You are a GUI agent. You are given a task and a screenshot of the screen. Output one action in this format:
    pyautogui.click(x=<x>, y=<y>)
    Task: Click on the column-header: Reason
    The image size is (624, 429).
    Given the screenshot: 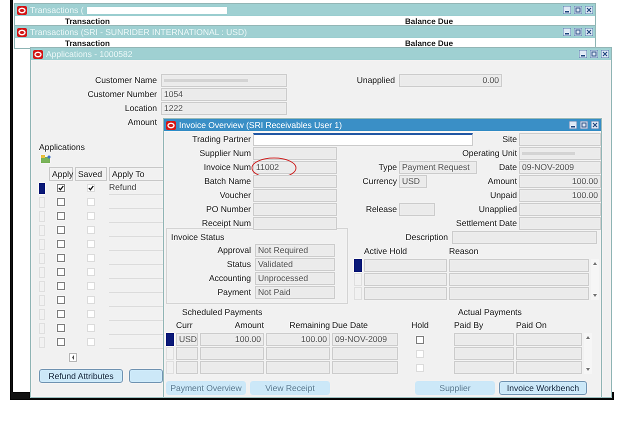 What is the action you would take?
    pyautogui.click(x=464, y=251)
    